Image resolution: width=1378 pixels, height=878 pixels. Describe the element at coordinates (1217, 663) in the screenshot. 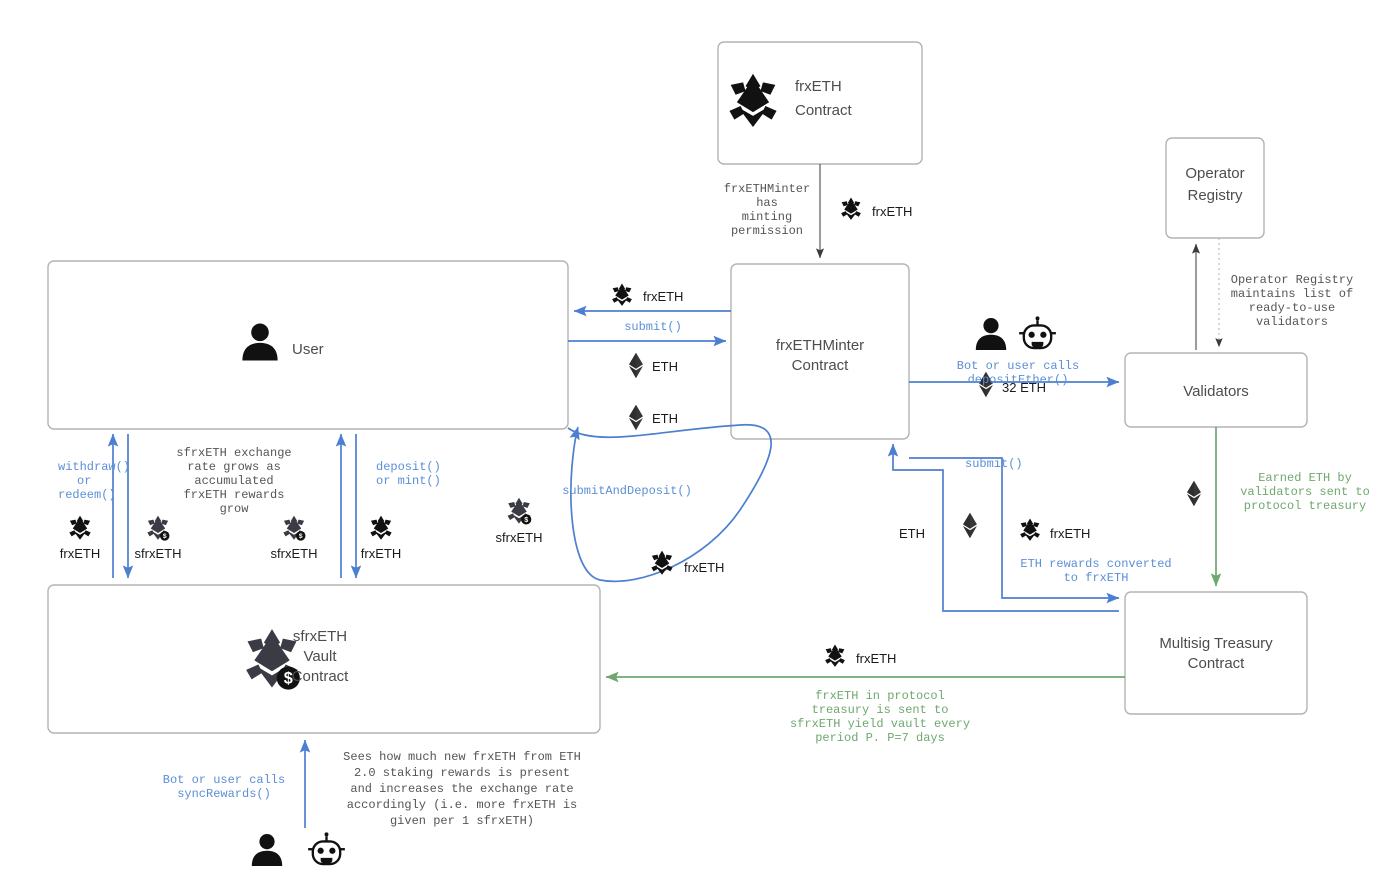

I see `multisig-treasury-label-2: Contract` at that location.